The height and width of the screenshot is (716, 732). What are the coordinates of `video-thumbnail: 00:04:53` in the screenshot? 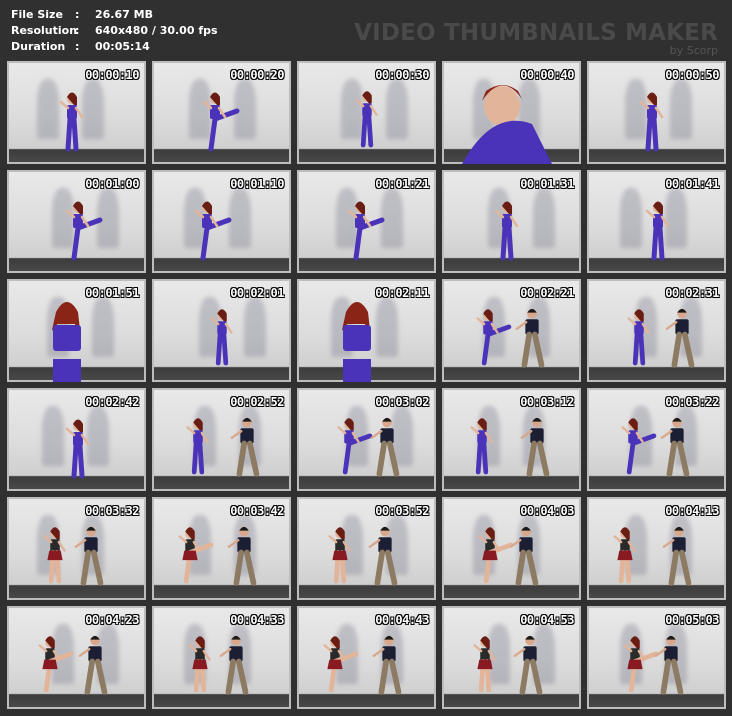 It's located at (511, 657).